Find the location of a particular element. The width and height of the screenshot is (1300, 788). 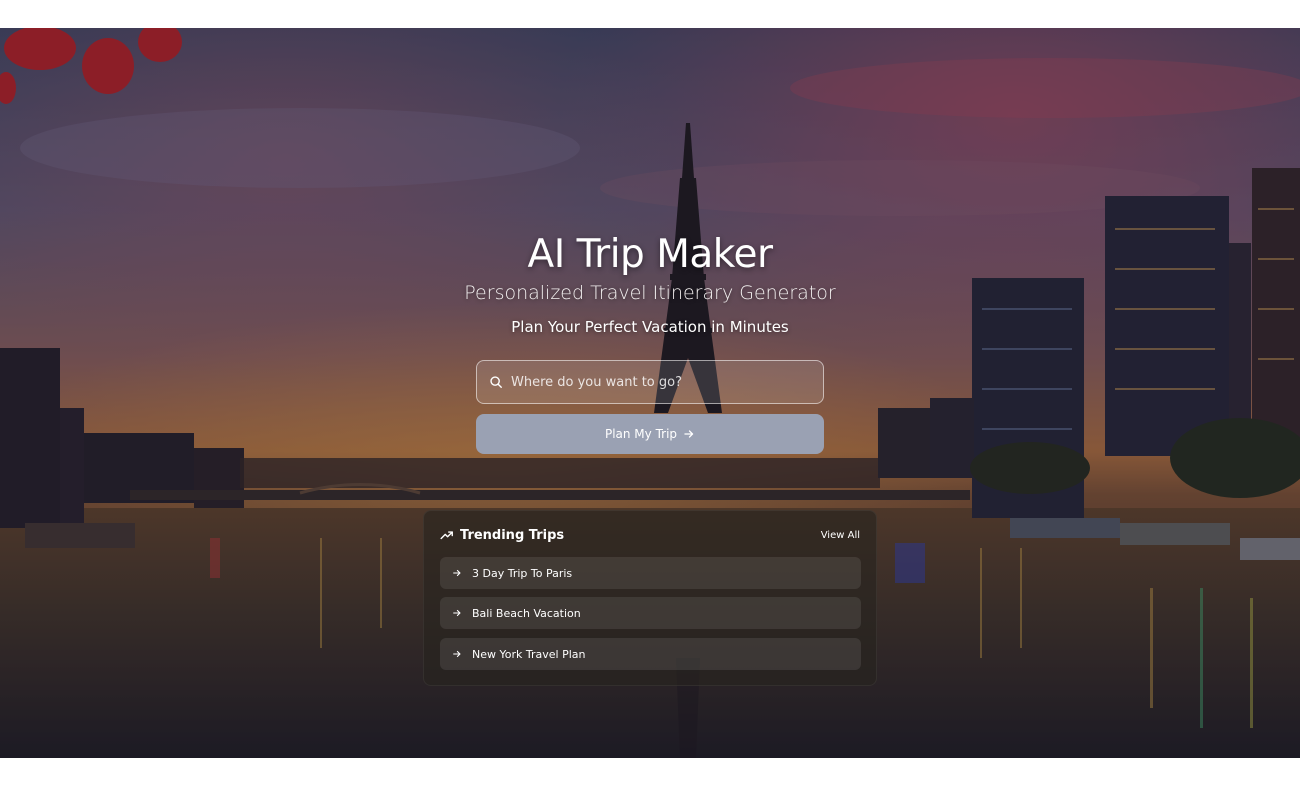

search-icon is located at coordinates (496, 382).